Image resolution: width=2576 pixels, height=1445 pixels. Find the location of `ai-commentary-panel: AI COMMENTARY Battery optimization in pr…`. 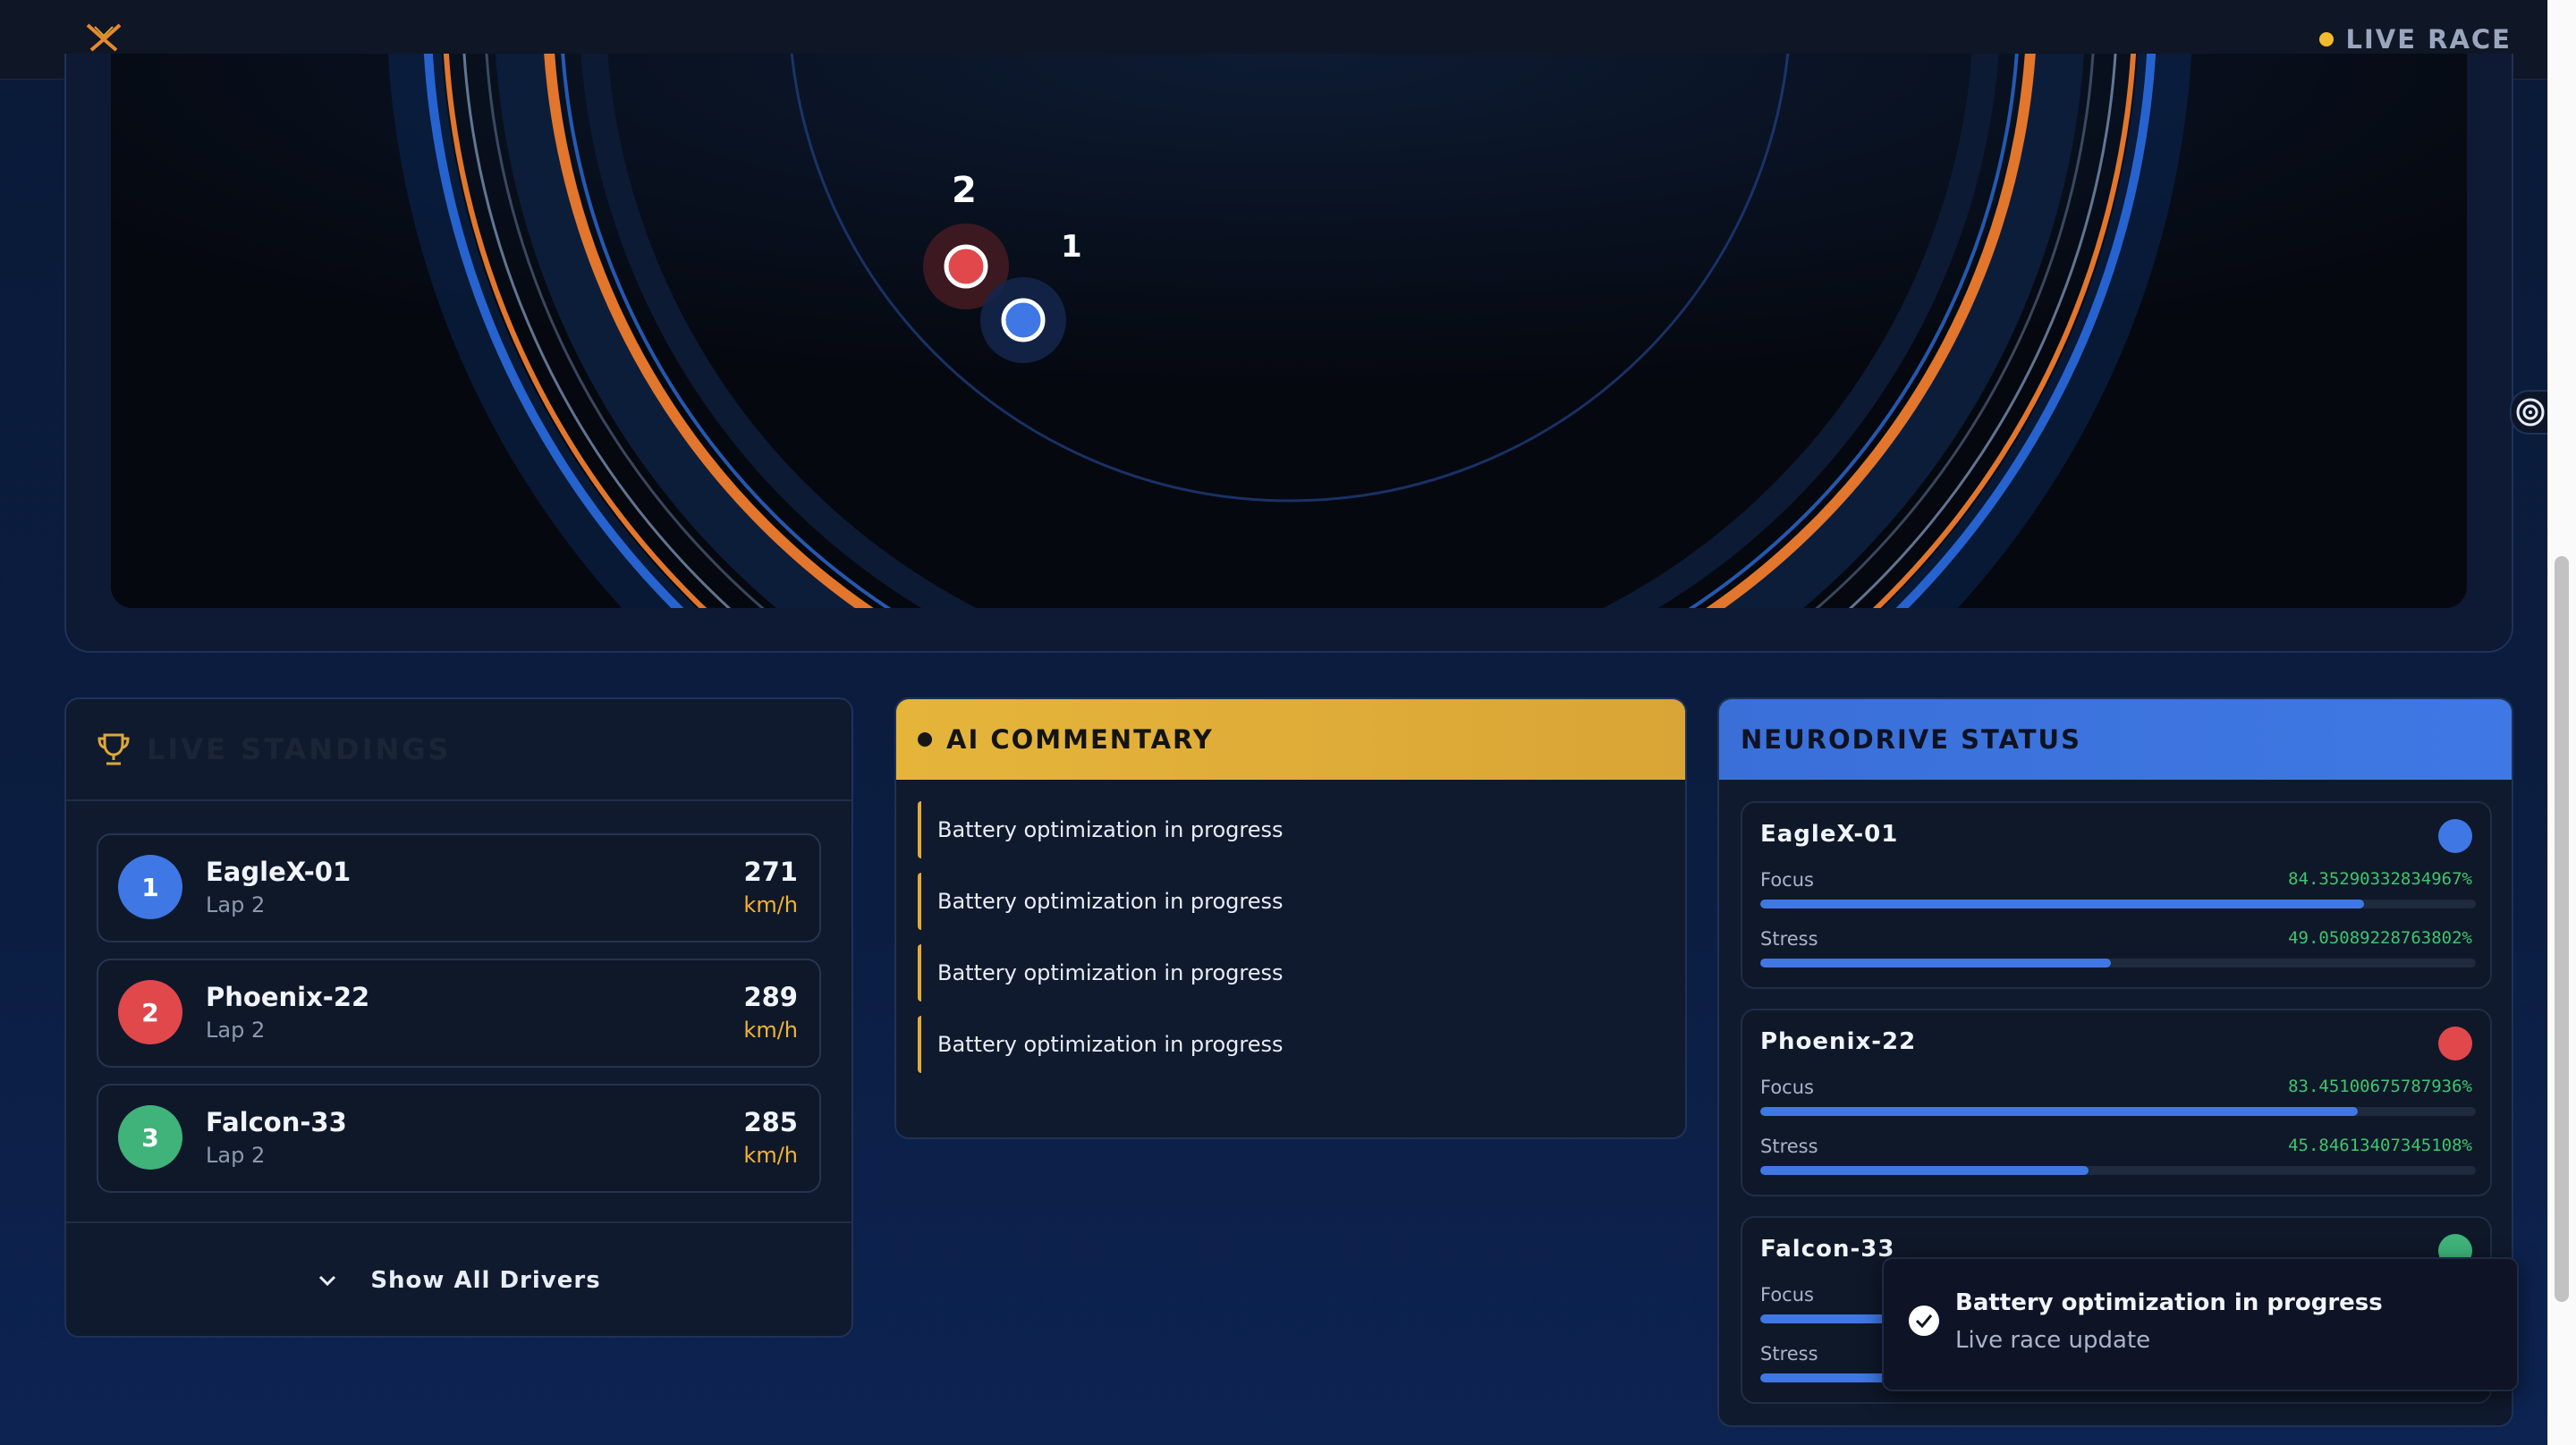

ai-commentary-panel: AI COMMENTARY Battery optimization in pr… is located at coordinates (1290, 918).